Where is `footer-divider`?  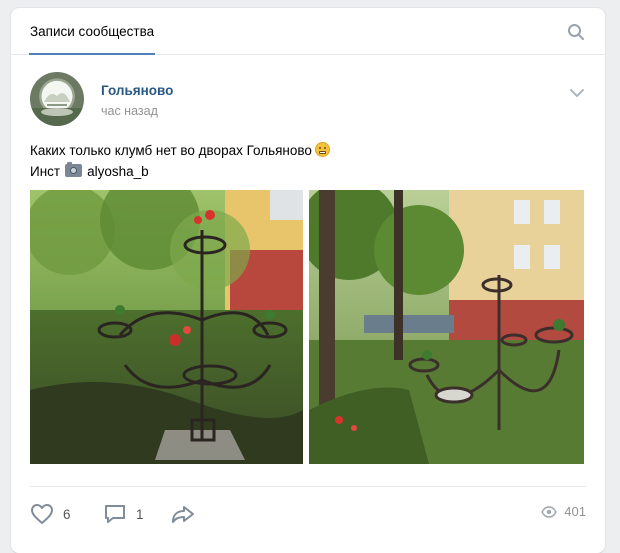 footer-divider is located at coordinates (308, 486).